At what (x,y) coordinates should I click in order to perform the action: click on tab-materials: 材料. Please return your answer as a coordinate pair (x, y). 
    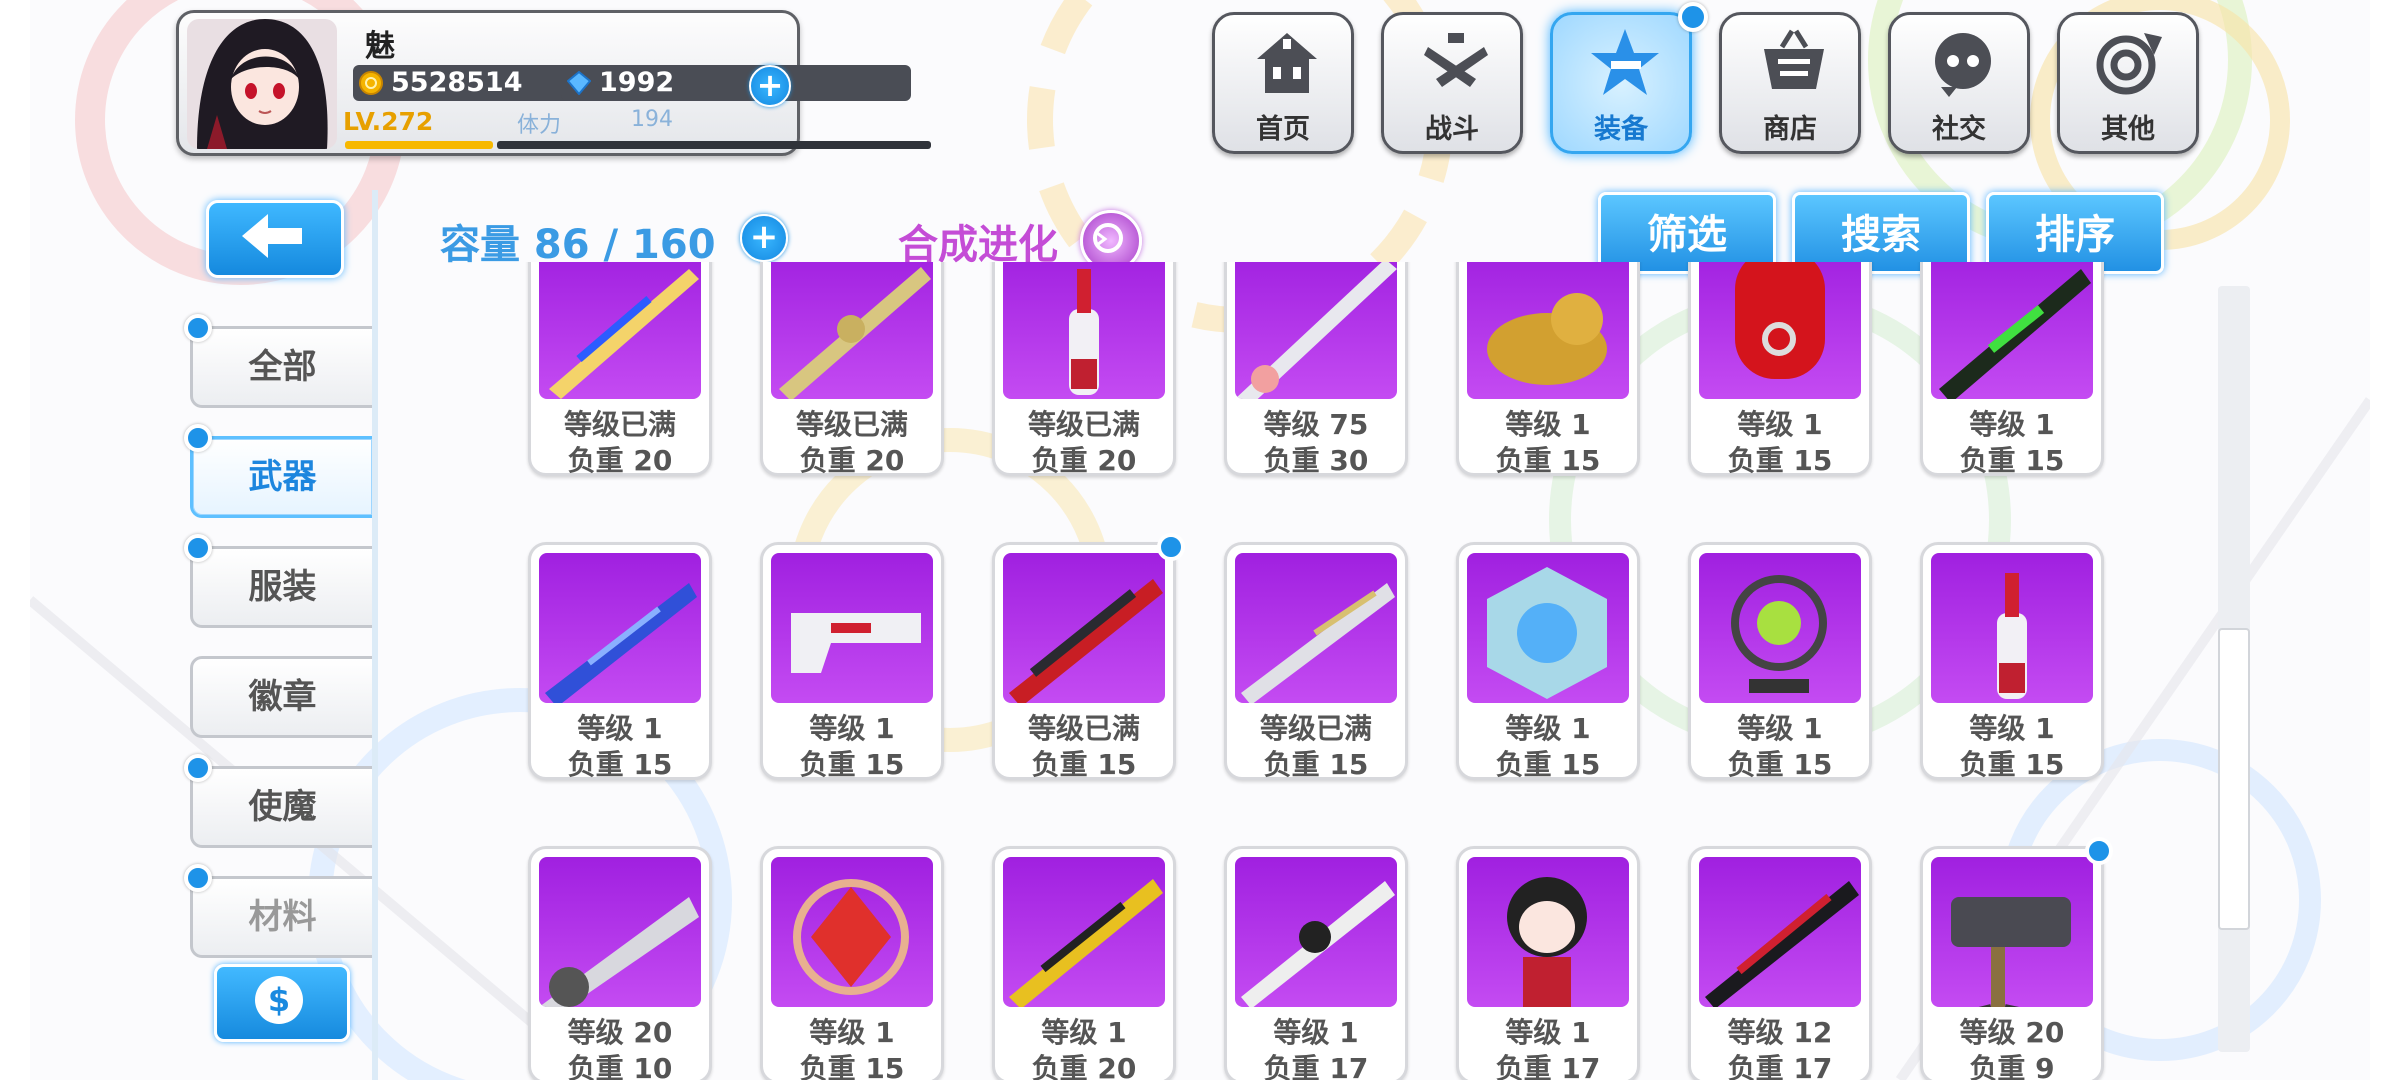
    Looking at the image, I should click on (281, 917).